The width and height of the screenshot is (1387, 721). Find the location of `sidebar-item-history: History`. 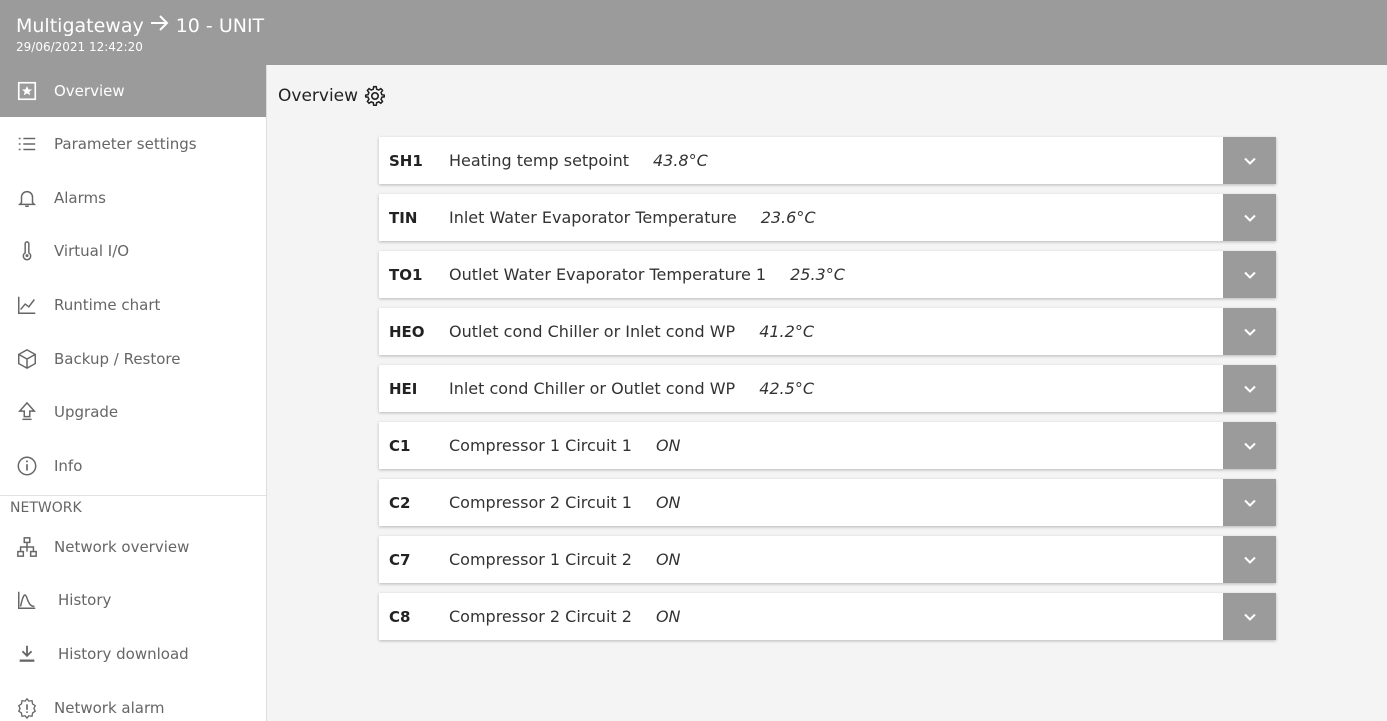

sidebar-item-history: History is located at coordinates (133, 601).